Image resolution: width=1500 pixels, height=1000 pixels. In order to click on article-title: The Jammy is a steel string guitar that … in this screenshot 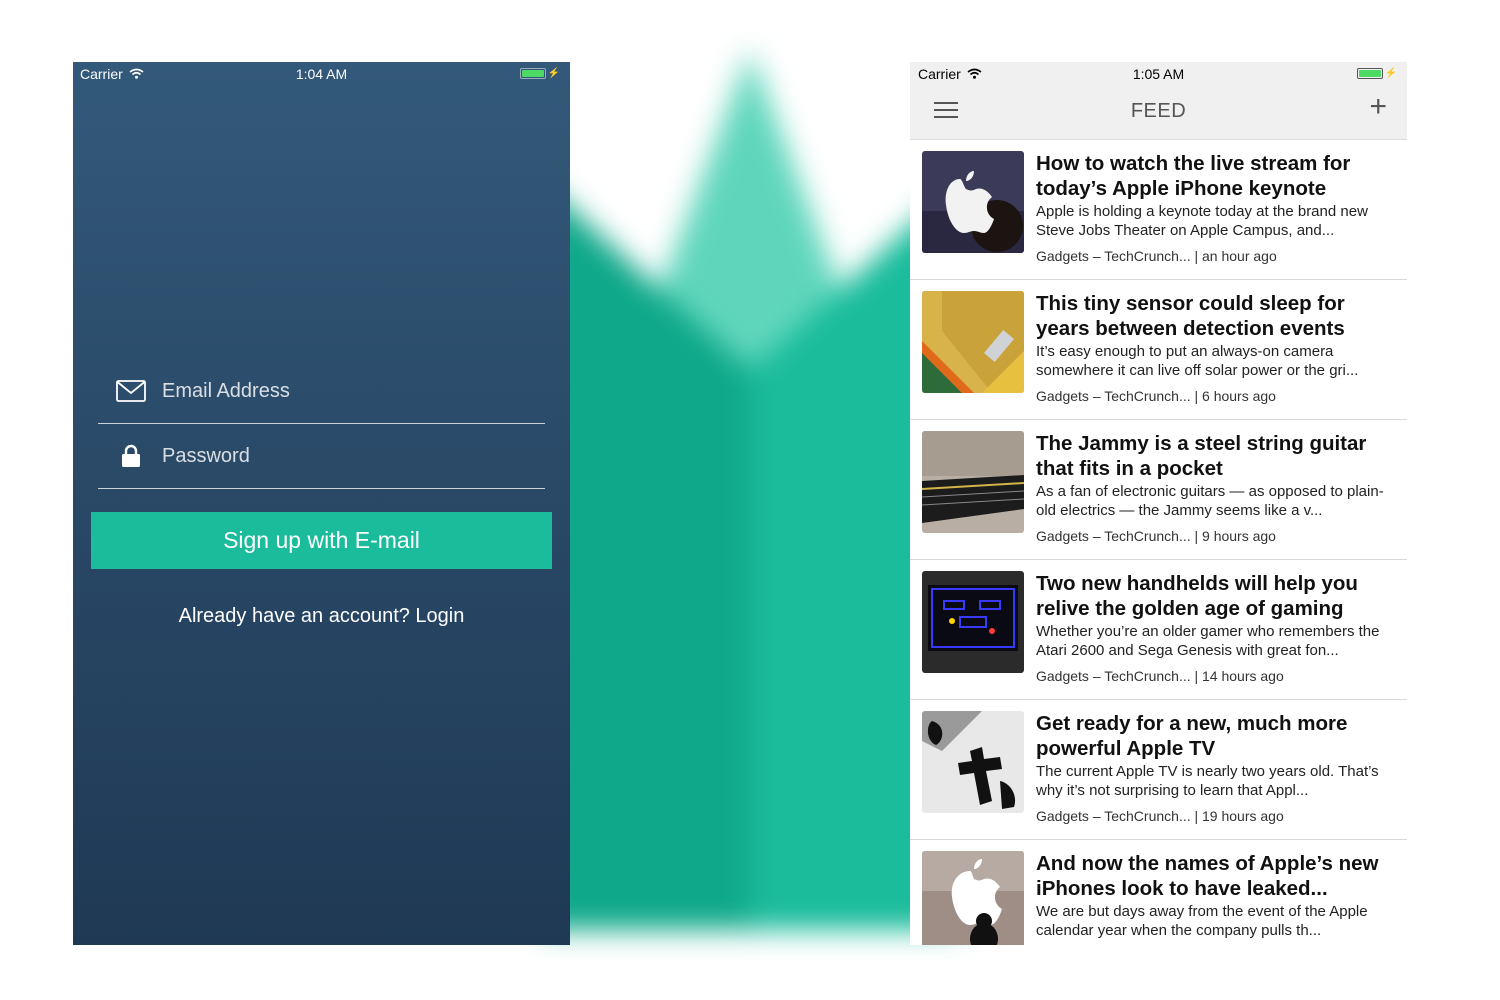, I will do `click(1201, 456)`.